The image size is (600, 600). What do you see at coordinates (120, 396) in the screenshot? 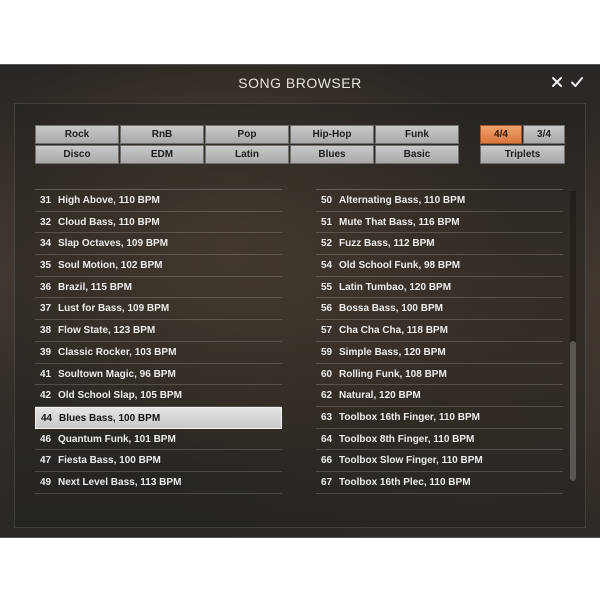
I see `song-title: Old School Slap, 105 BPM` at bounding box center [120, 396].